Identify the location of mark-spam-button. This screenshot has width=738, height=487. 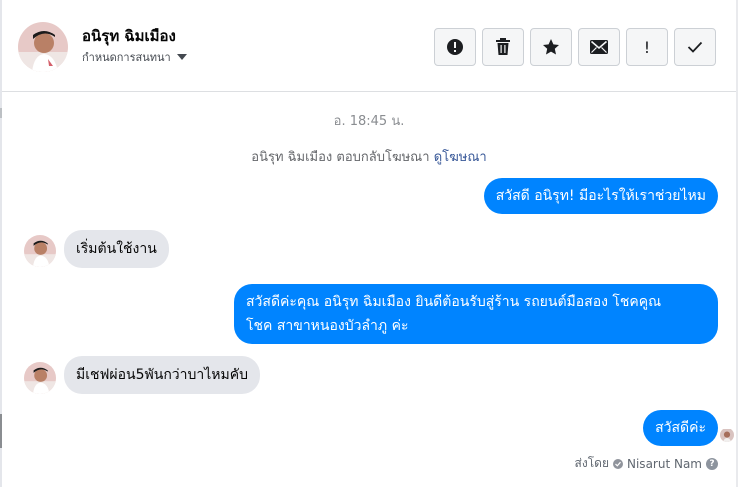
(455, 47).